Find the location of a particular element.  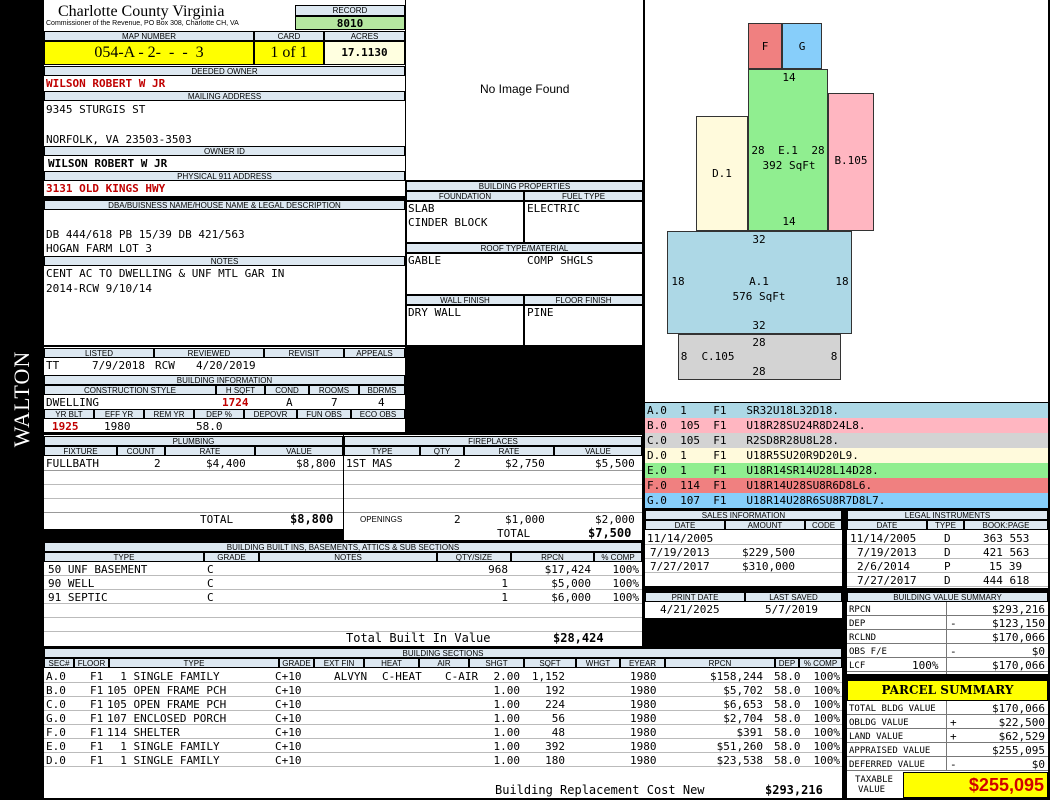

section-sec: E.0 is located at coordinates (56, 746).